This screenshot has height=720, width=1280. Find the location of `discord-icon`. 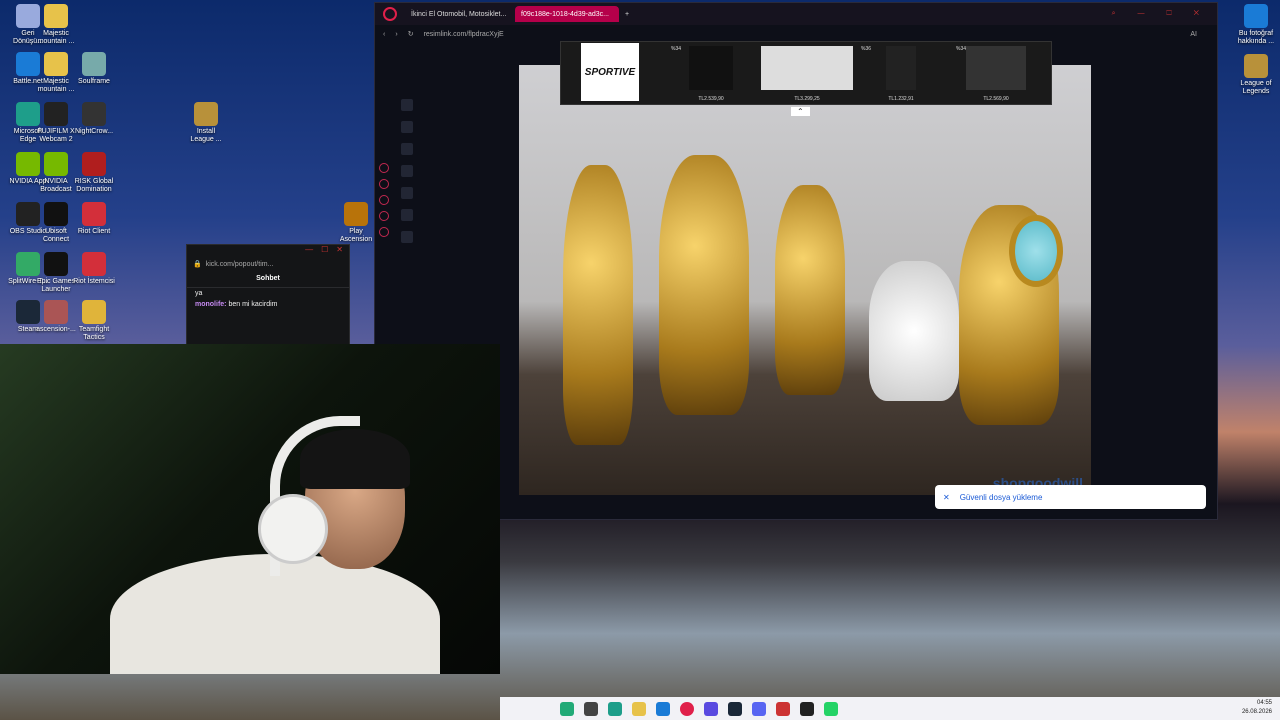

discord-icon is located at coordinates (759, 708).